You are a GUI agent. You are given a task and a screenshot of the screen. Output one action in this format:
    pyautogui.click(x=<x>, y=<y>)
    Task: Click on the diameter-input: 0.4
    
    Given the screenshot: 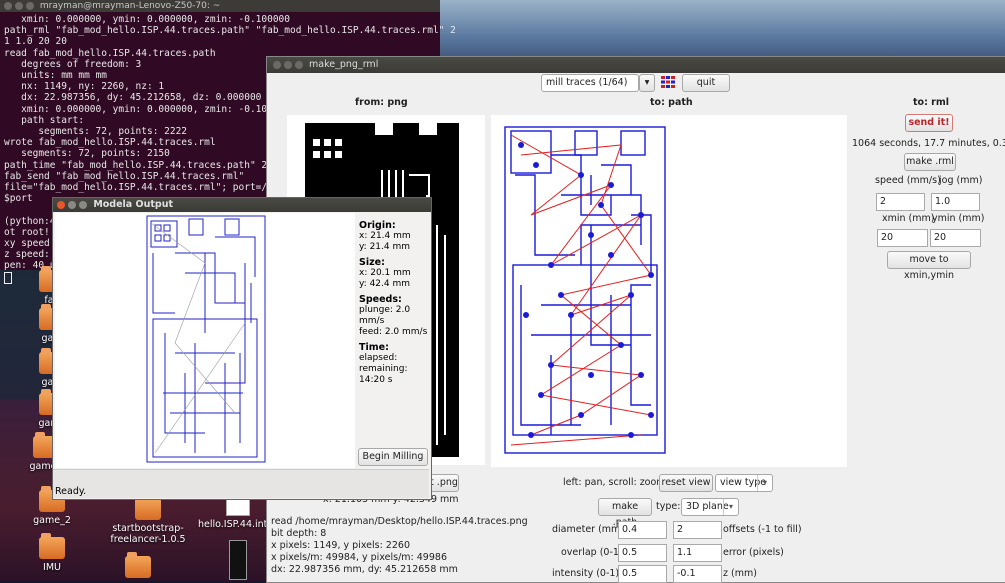 What is the action you would take?
    pyautogui.click(x=642, y=530)
    